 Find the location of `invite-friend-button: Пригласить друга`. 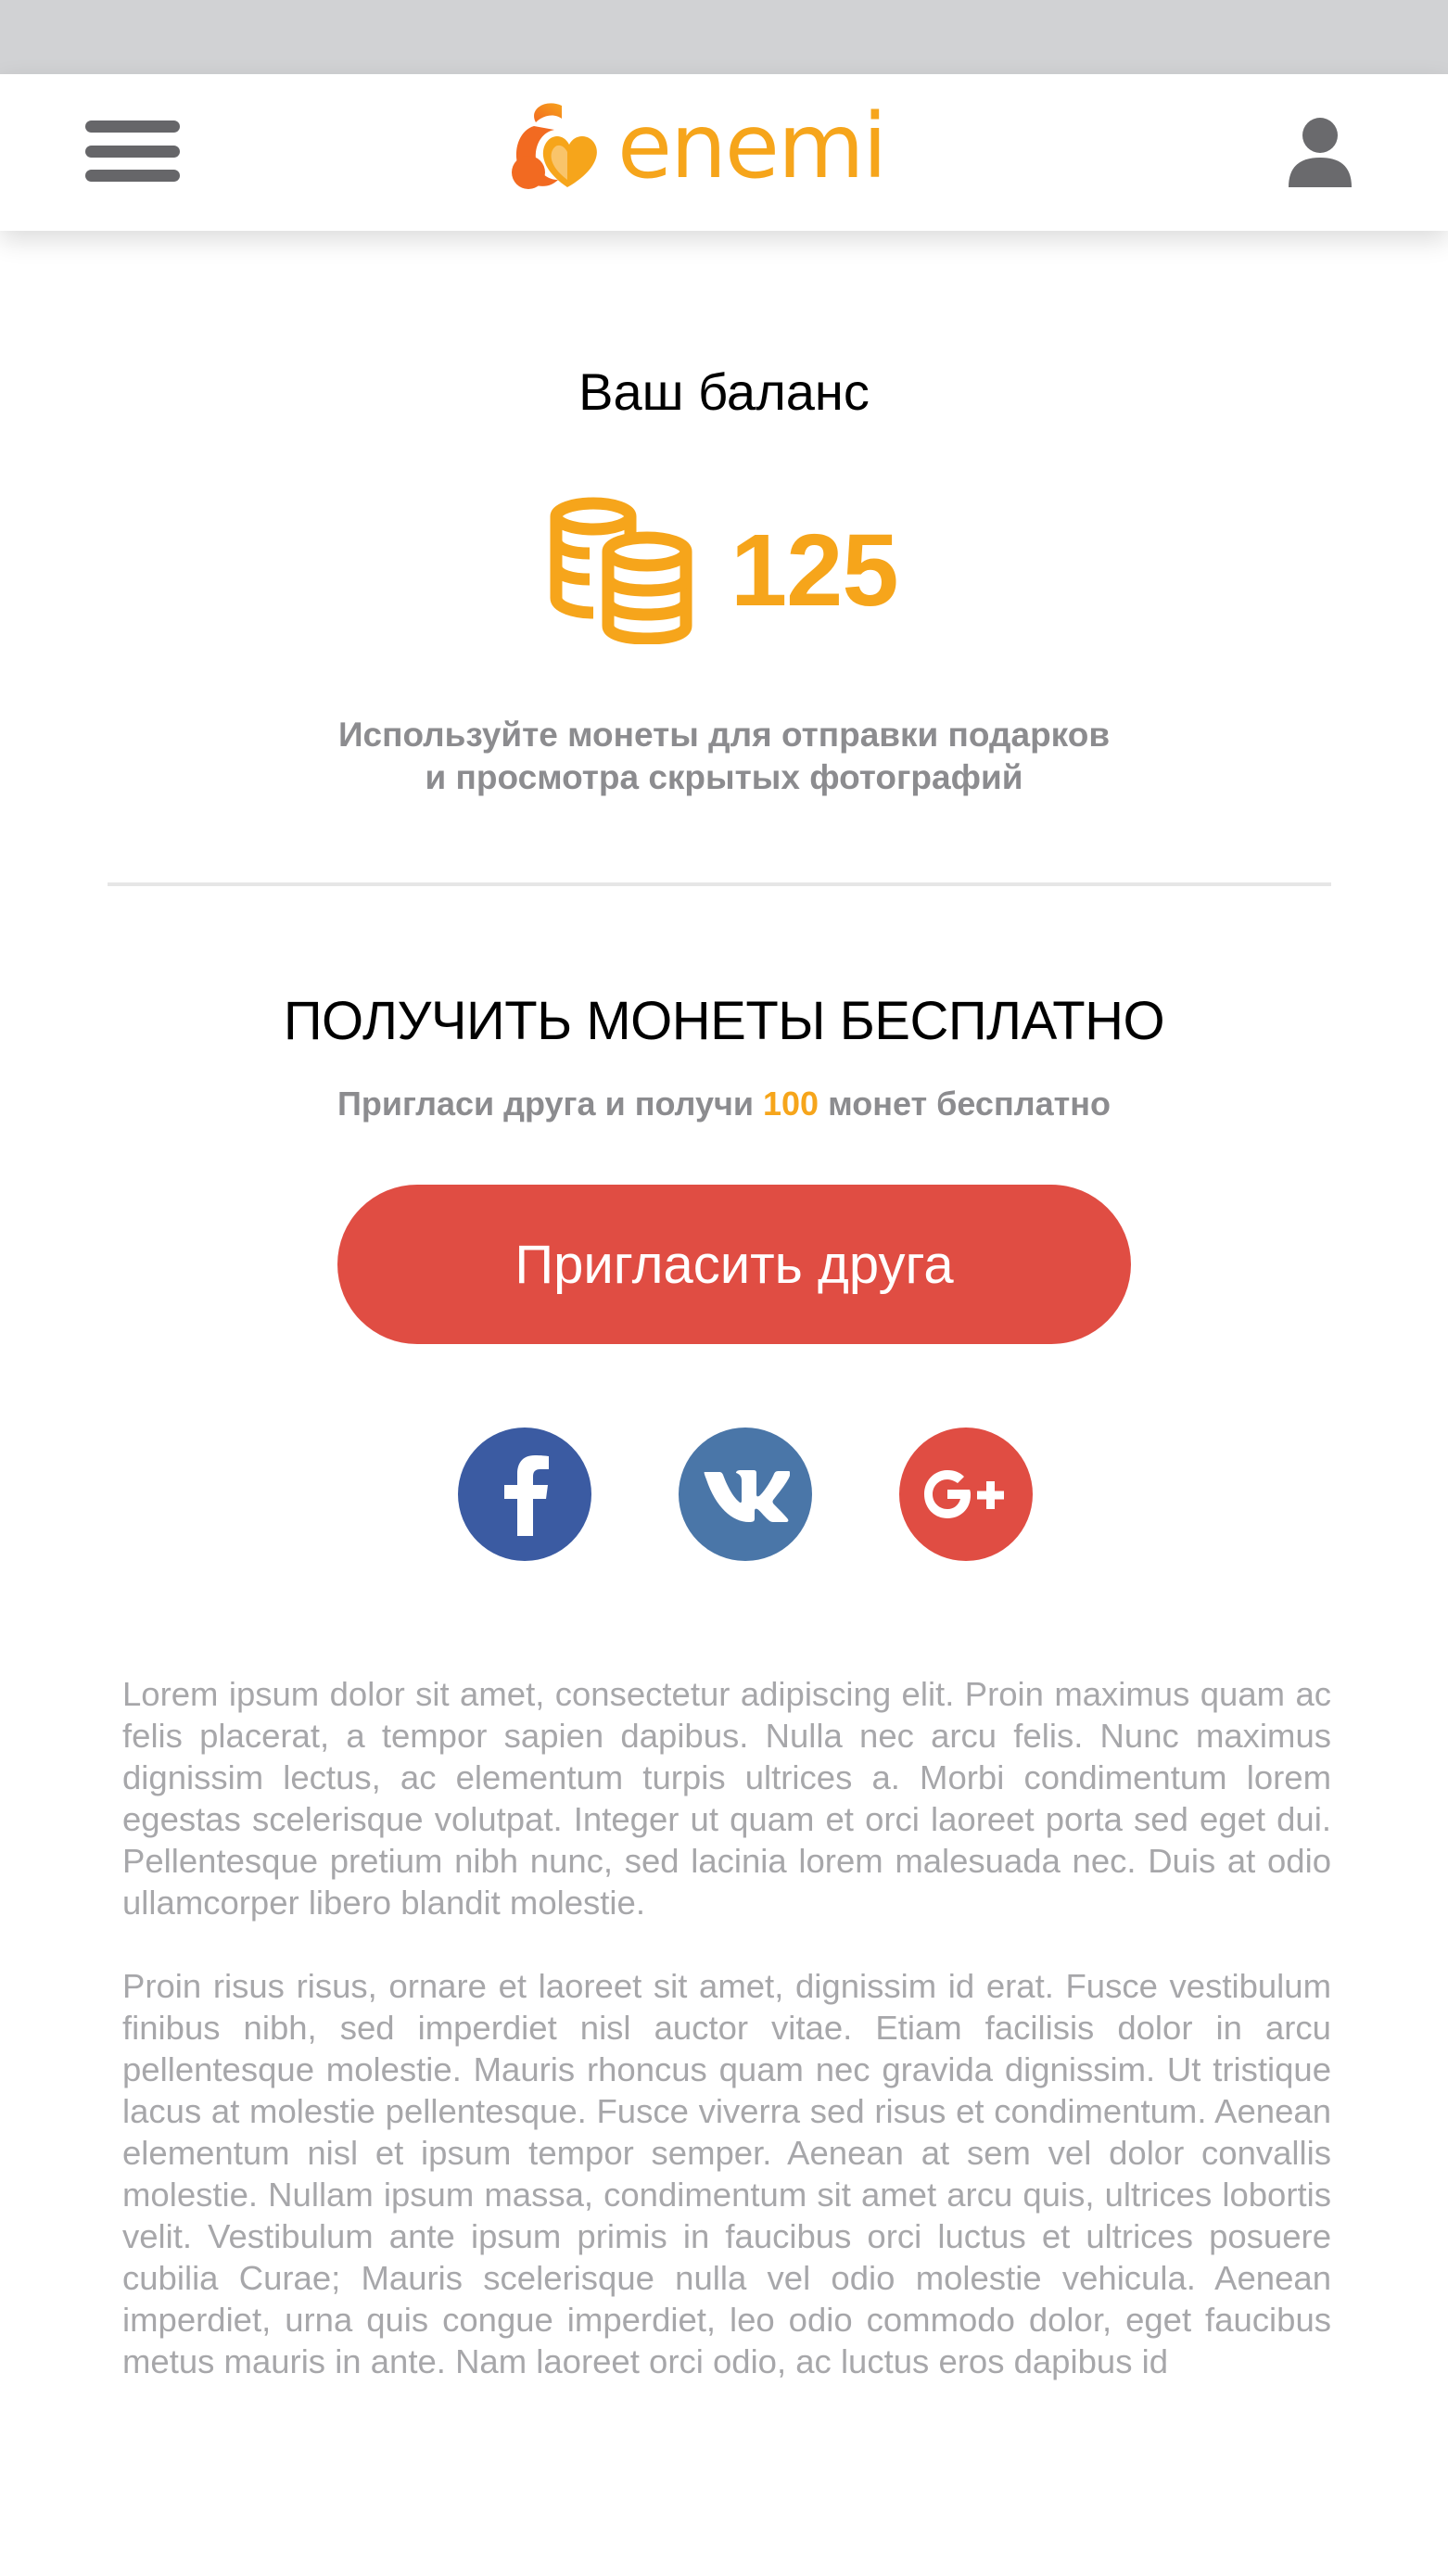

invite-friend-button: Пригласить друга is located at coordinates (734, 1264).